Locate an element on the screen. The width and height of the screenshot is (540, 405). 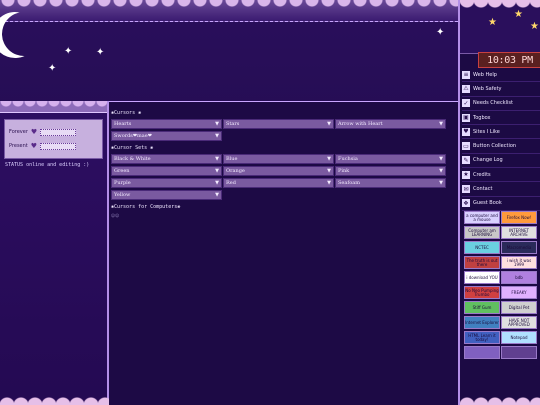
link-banner-button: Computer am LEARNING is located at coordinates (482, 232).